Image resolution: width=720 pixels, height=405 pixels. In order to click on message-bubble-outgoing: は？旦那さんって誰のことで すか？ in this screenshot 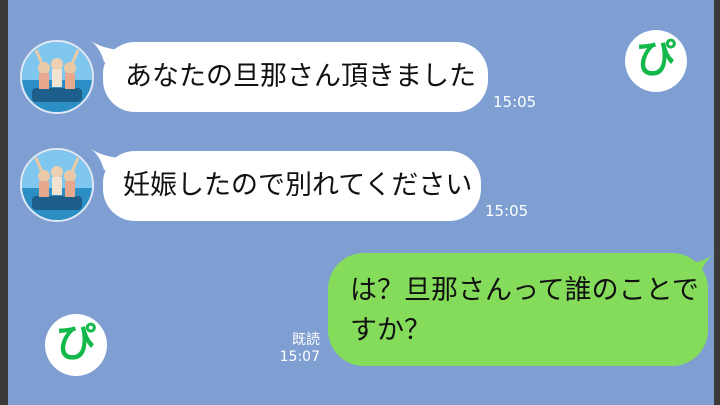, I will do `click(518, 309)`.